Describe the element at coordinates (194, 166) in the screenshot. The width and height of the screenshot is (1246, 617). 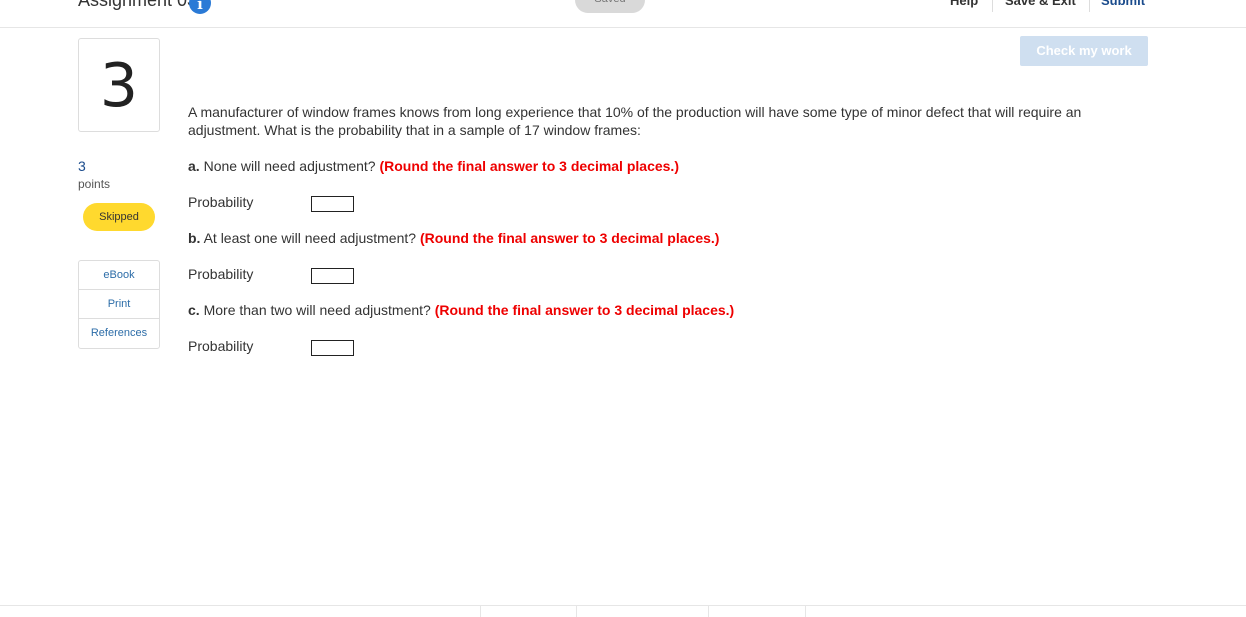
I see `part-letter: a.` at that location.